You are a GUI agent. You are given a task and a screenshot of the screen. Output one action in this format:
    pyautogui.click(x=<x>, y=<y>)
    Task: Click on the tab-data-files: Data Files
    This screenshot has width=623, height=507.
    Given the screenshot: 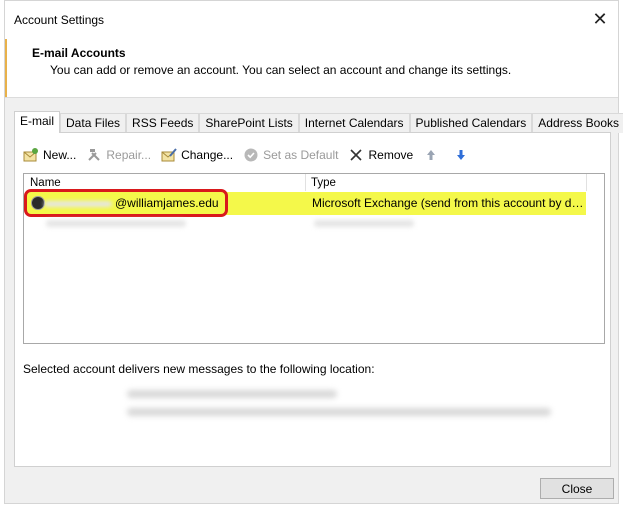 What is the action you would take?
    pyautogui.click(x=93, y=123)
    